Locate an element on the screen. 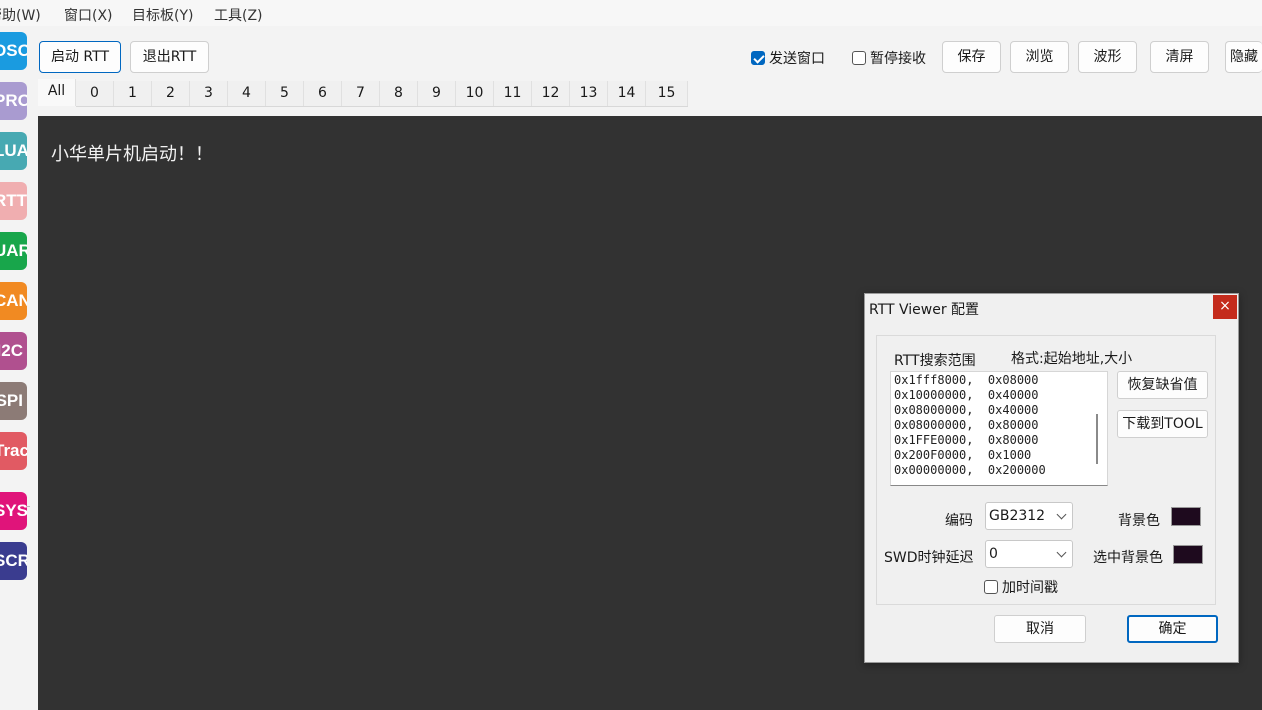  cancel-button: 取消 is located at coordinates (1040, 629).